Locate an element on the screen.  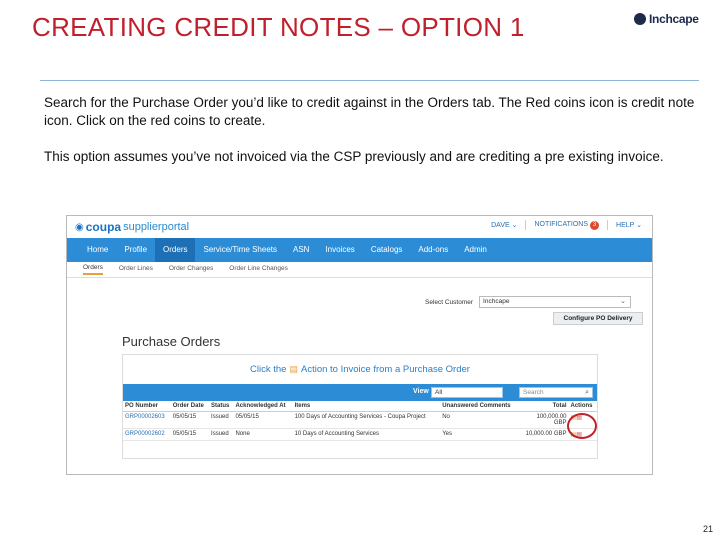
nav-service-time-sheets: Service/Time Sheets is located at coordinates (240, 250).